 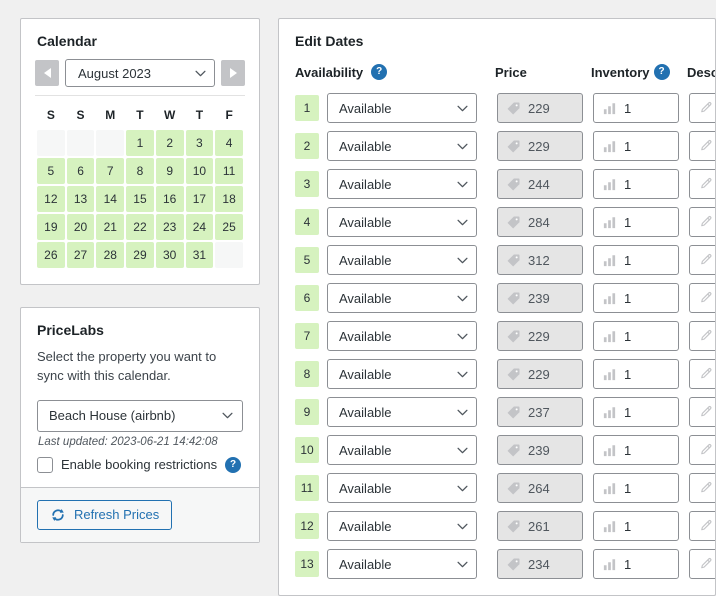 I want to click on calendar-day-cell: 25, so click(x=229, y=227).